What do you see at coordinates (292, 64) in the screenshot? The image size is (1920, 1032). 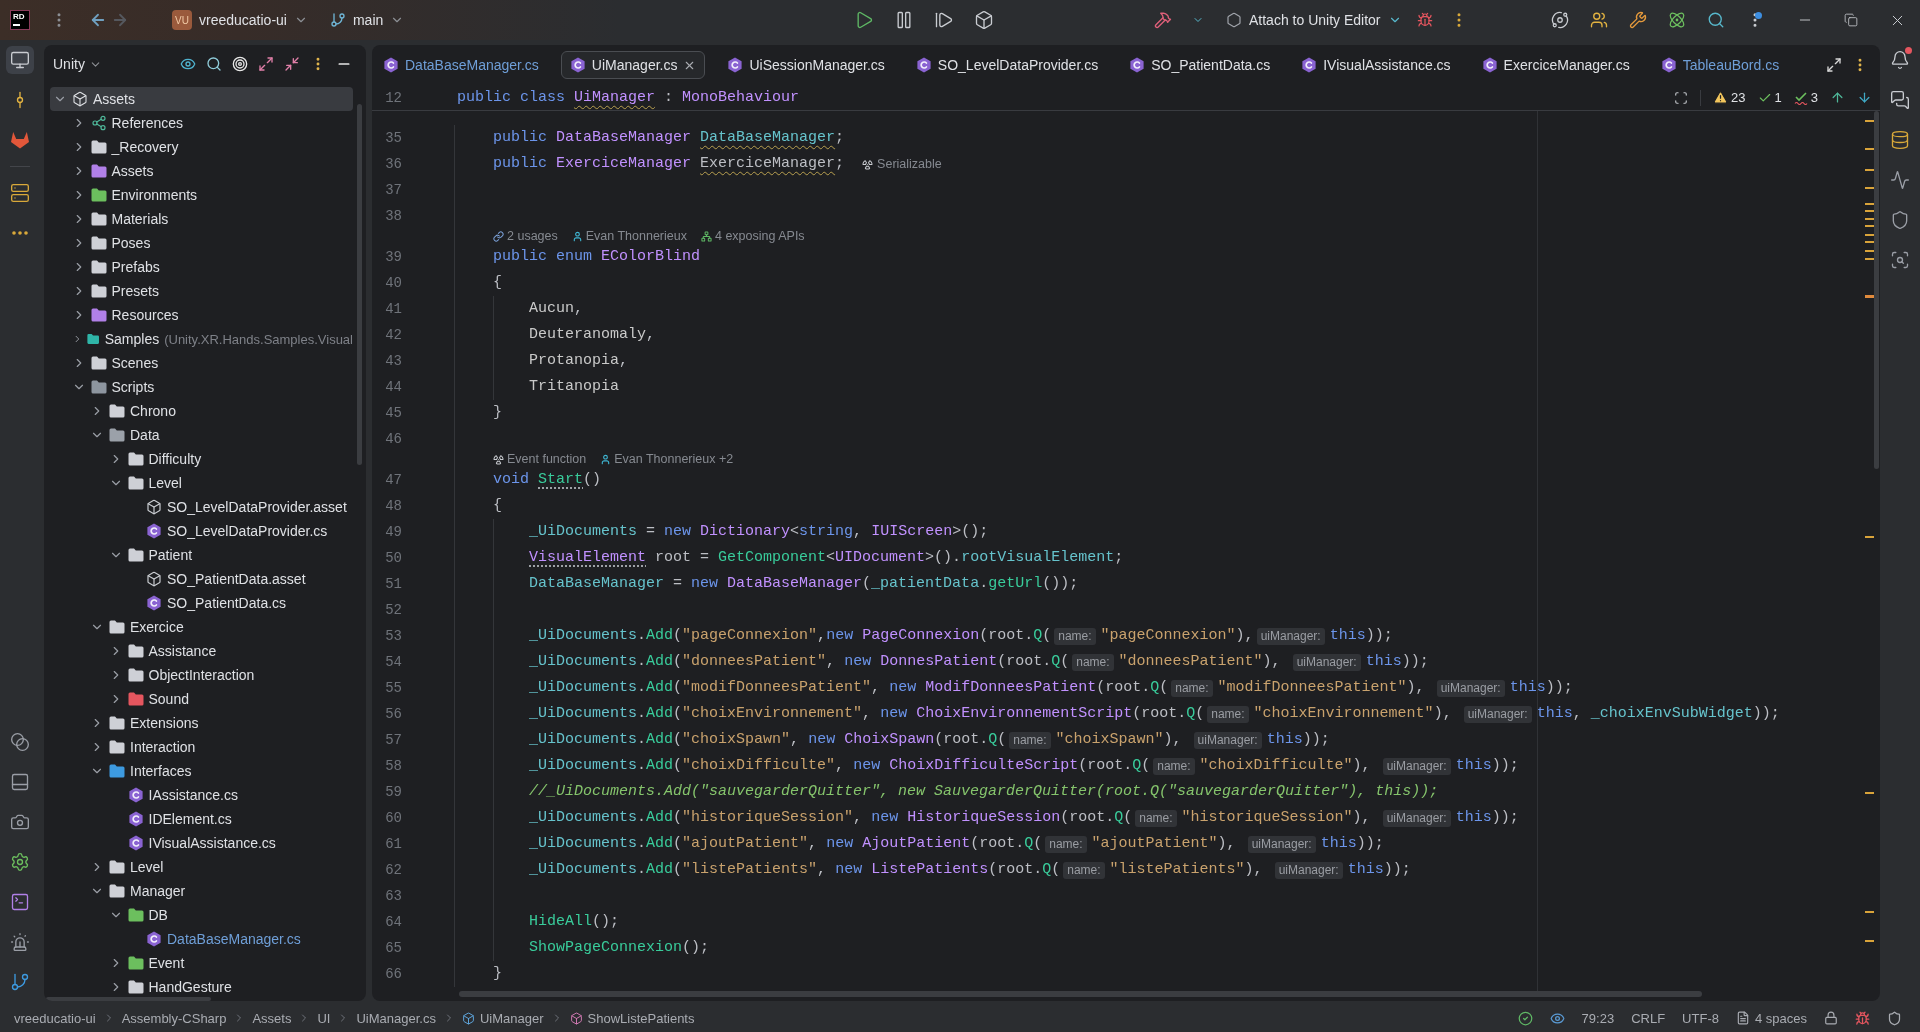 I see `collapse-arrows-icon` at bounding box center [292, 64].